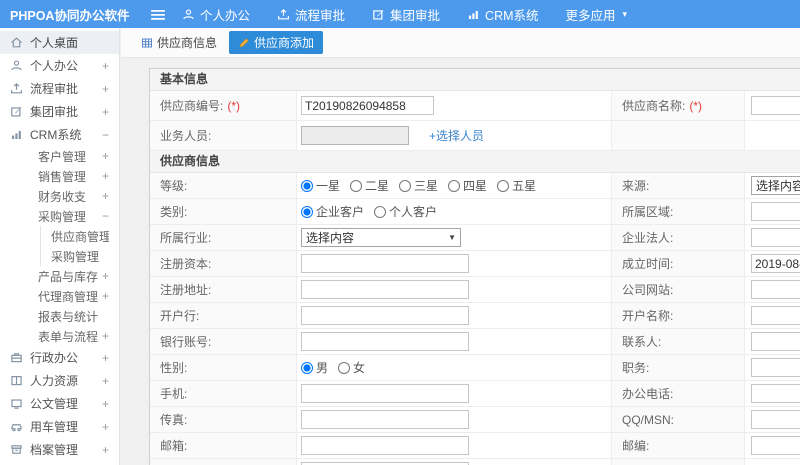 The height and width of the screenshot is (465, 800). What do you see at coordinates (59, 449) in the screenshot?
I see `sidebar-item: 档案管理 +` at bounding box center [59, 449].